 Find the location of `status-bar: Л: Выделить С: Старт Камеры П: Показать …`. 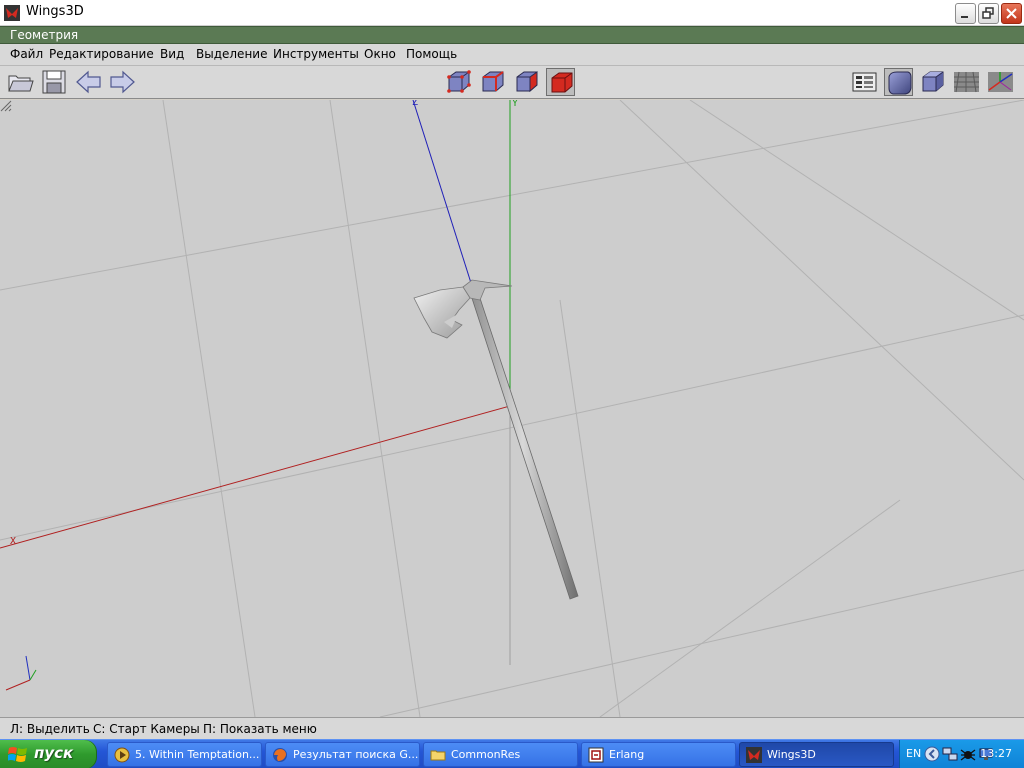

status-bar: Л: Выделить С: Старт Камеры П: Показать … is located at coordinates (512, 728).